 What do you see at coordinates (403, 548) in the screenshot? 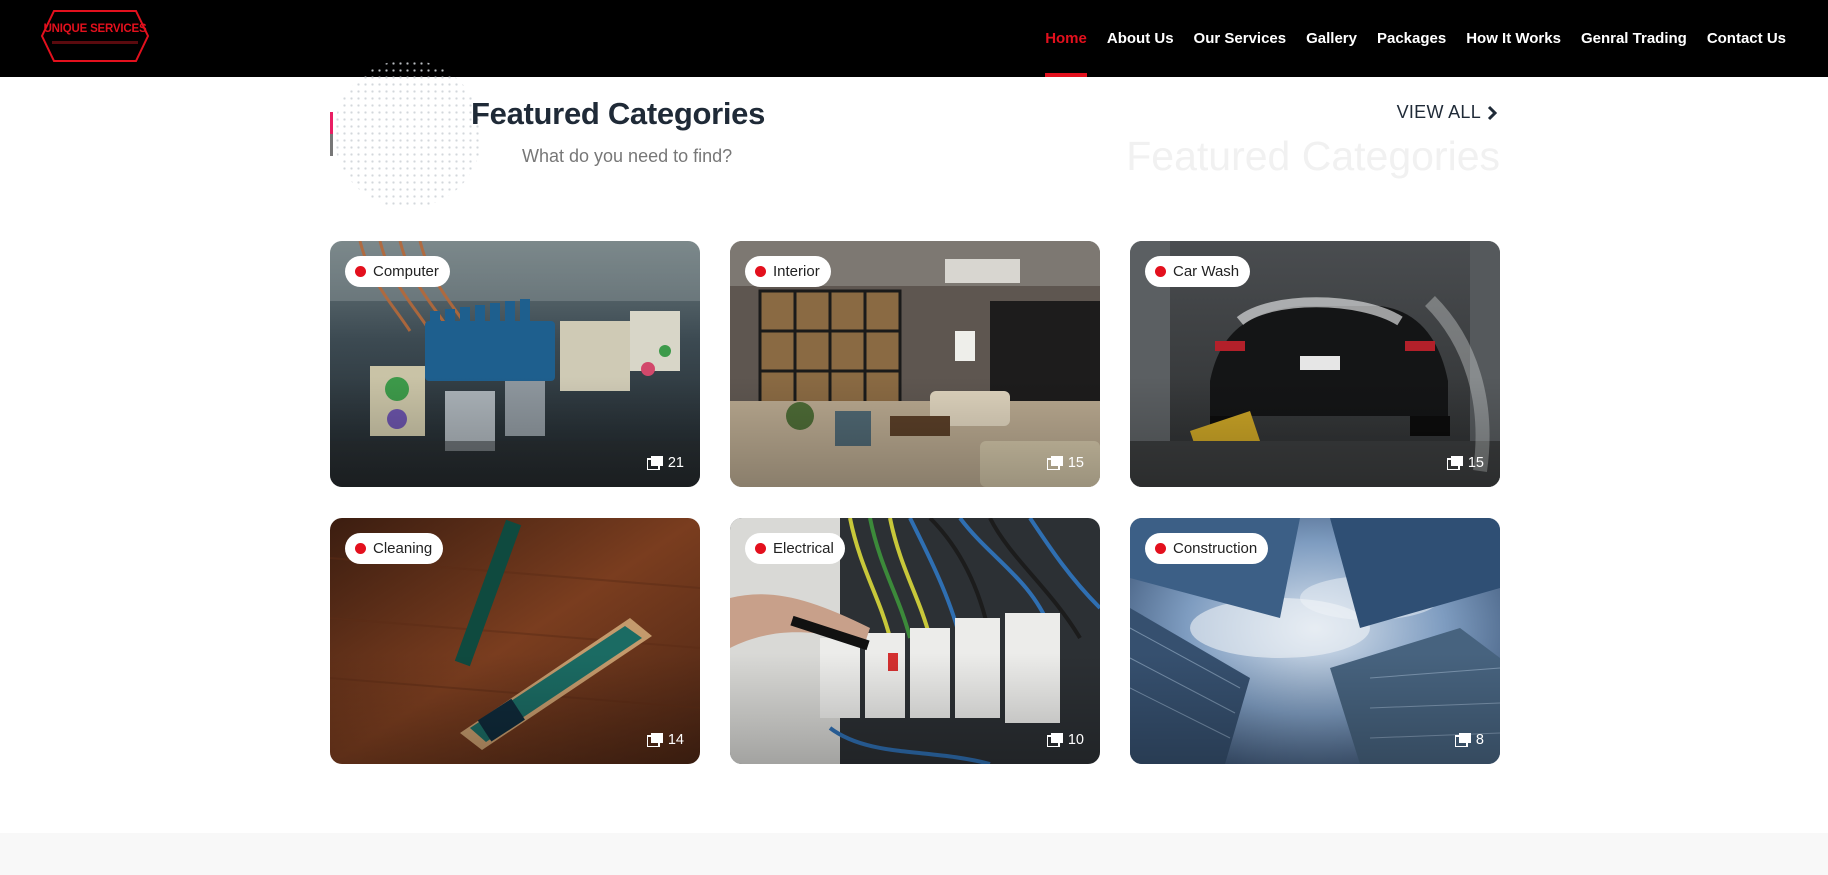
I see `category-name: Cleaning` at bounding box center [403, 548].